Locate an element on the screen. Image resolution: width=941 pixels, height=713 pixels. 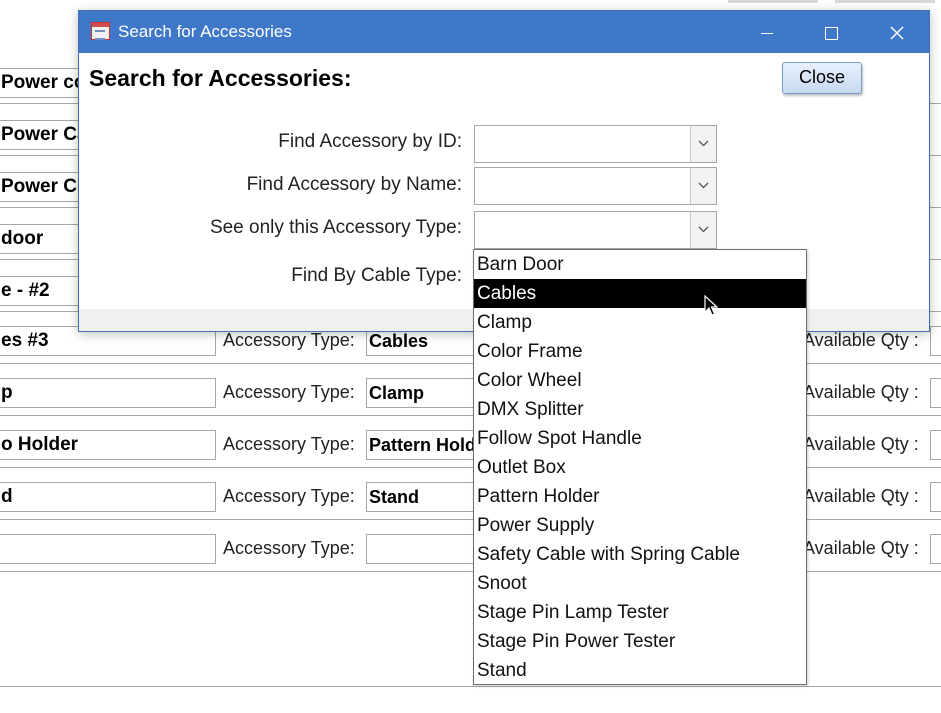
close-icon is located at coordinates (897, 33).